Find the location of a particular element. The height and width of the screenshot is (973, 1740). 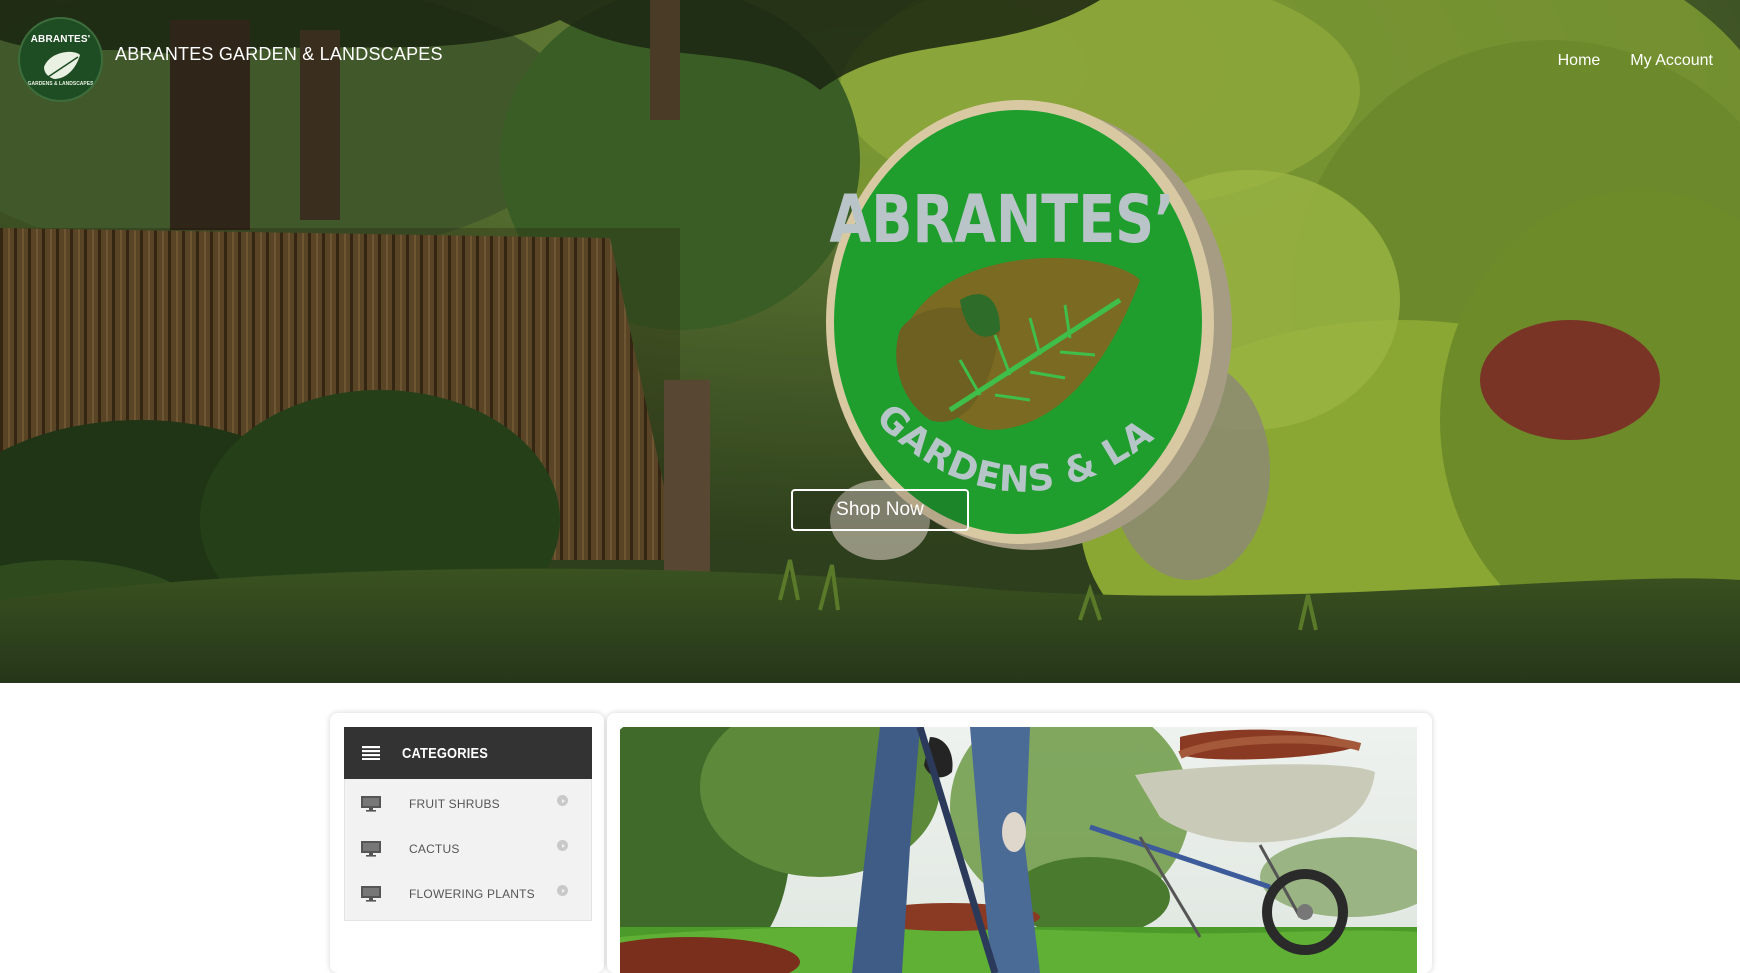

categories-list: FRUIT SHRUBS CACTUS FLOWERING PLANTS is located at coordinates (468, 850).